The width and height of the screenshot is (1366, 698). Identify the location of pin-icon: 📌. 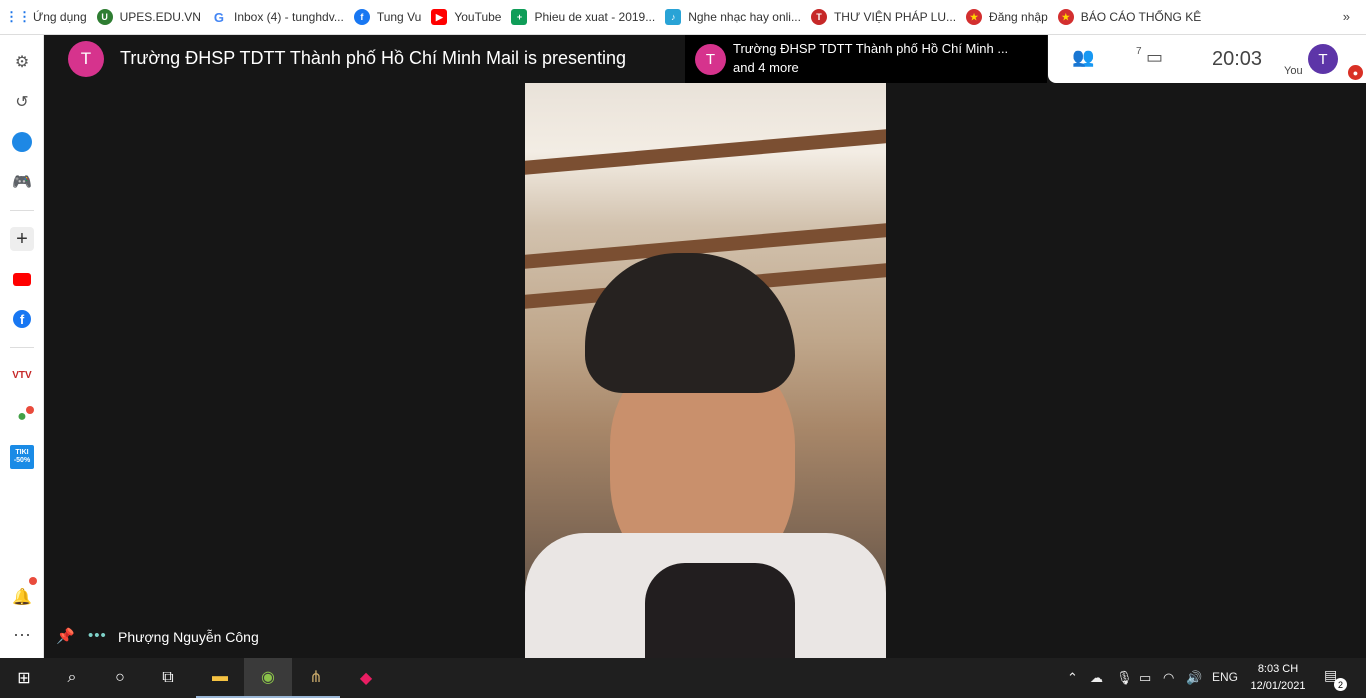
(65, 636).